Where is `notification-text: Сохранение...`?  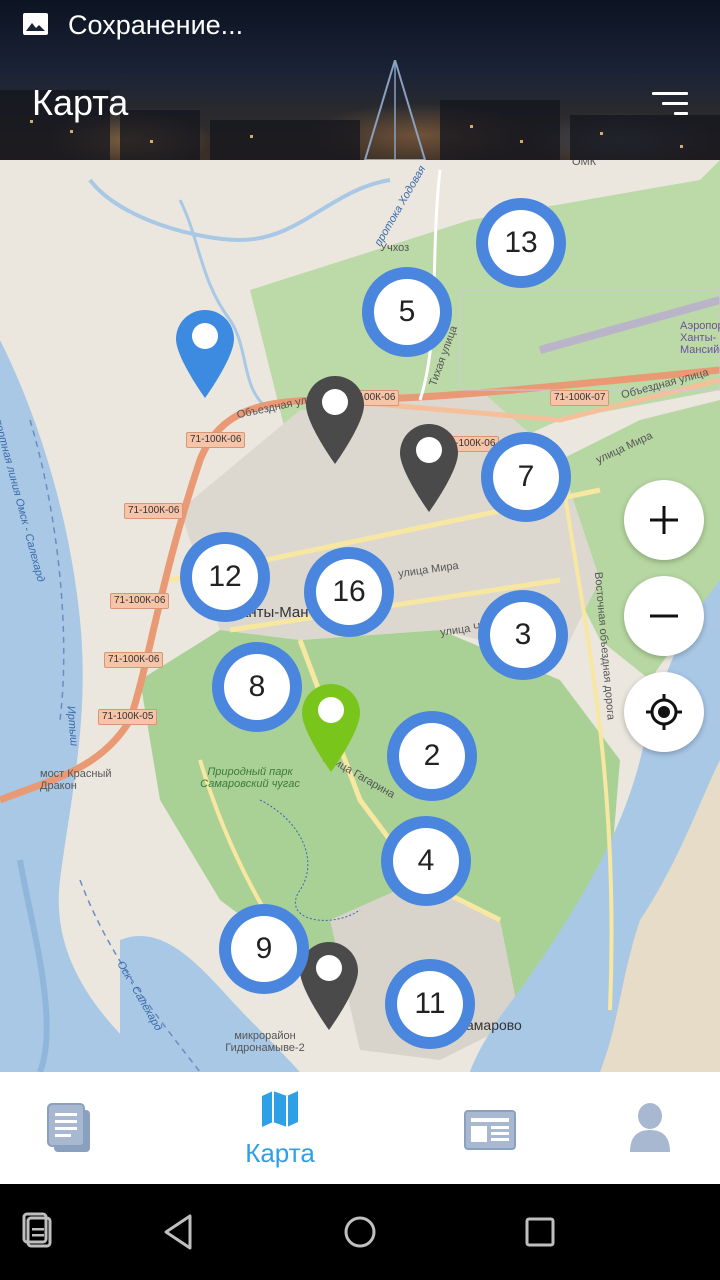 notification-text: Сохранение... is located at coordinates (156, 25).